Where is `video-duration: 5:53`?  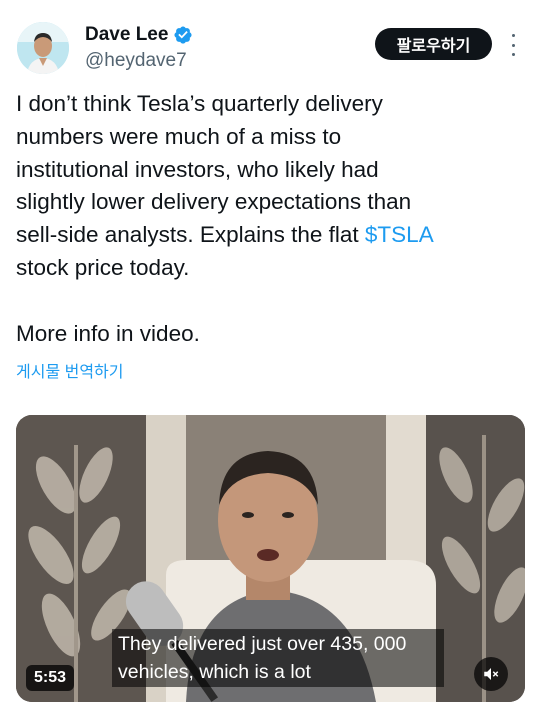
video-duration: 5:53 is located at coordinates (50, 678).